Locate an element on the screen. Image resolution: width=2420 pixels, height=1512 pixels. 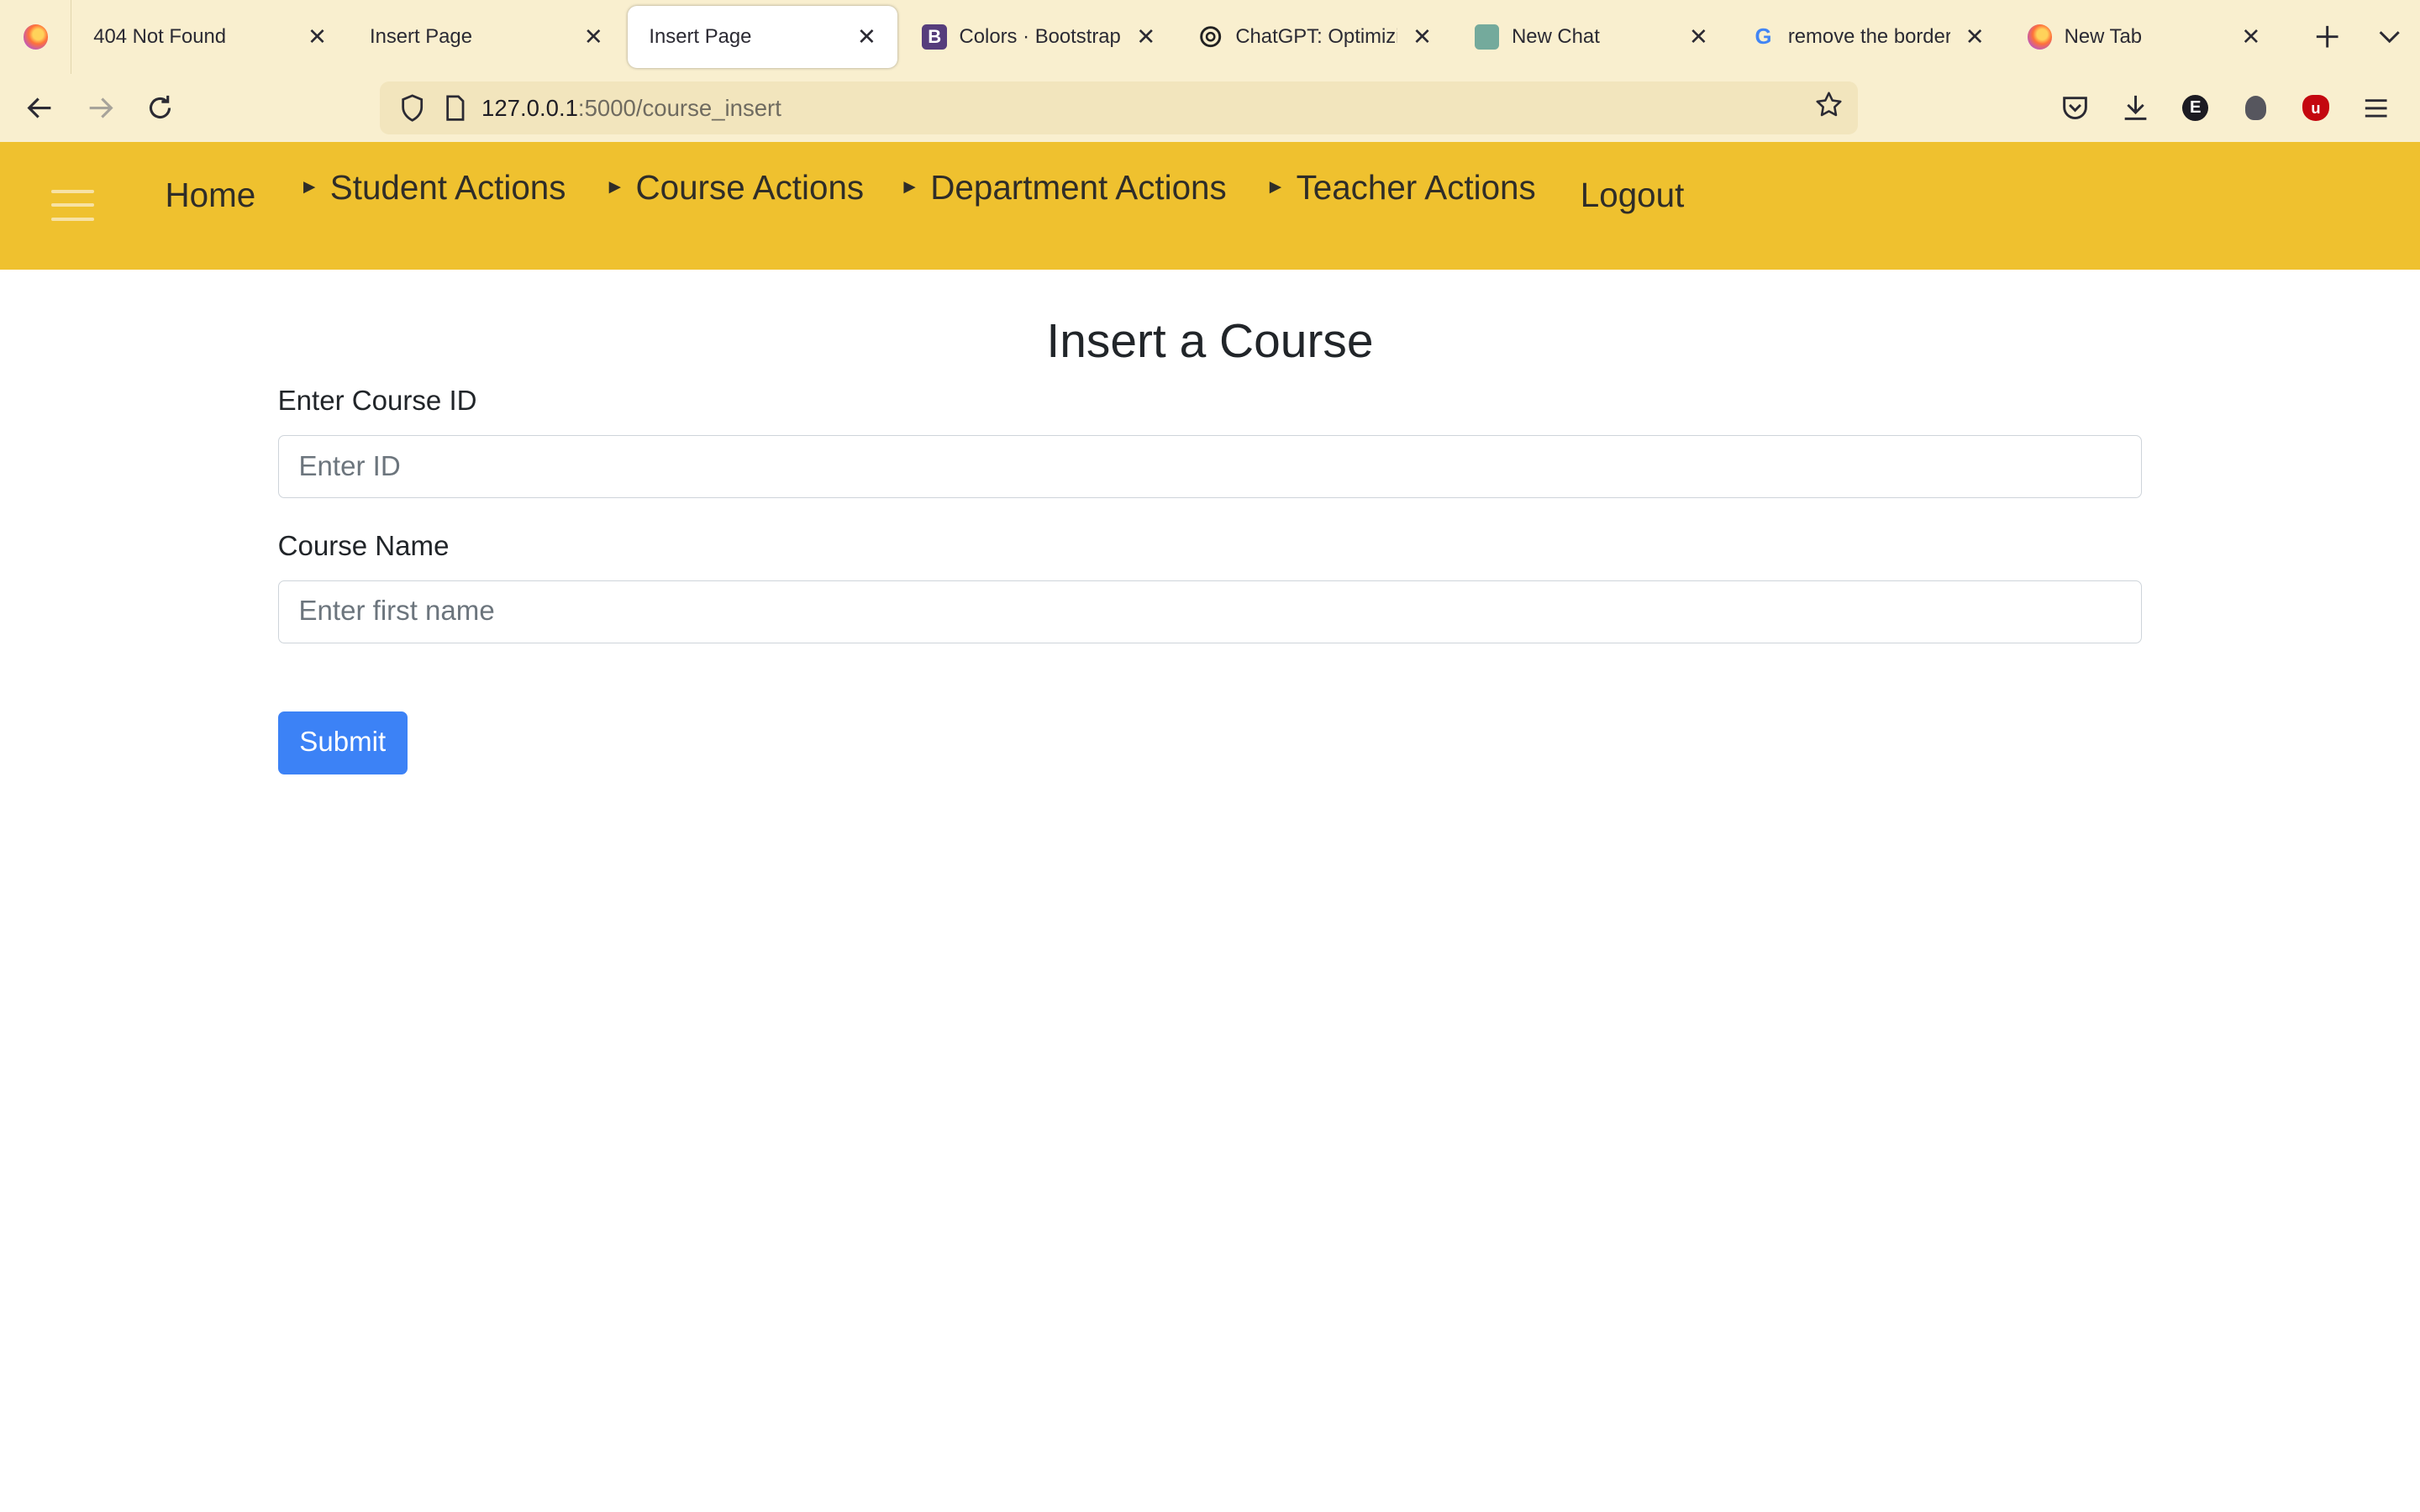
ublock-button: u is located at coordinates (2316, 108).